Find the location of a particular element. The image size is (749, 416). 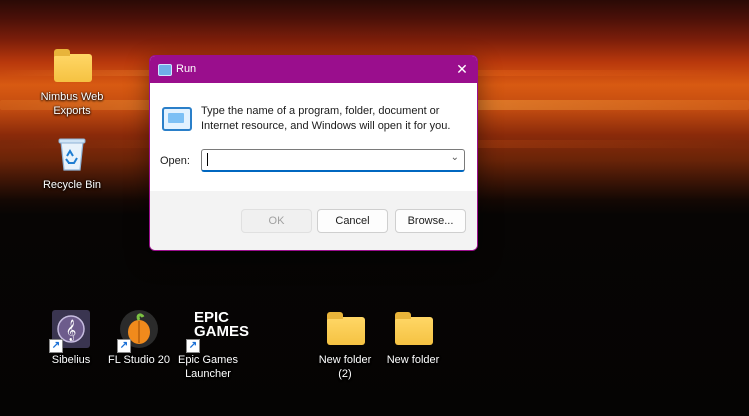

desktop-icon-fl-studio: ↗ FL Studio 20 is located at coordinates (139, 338).